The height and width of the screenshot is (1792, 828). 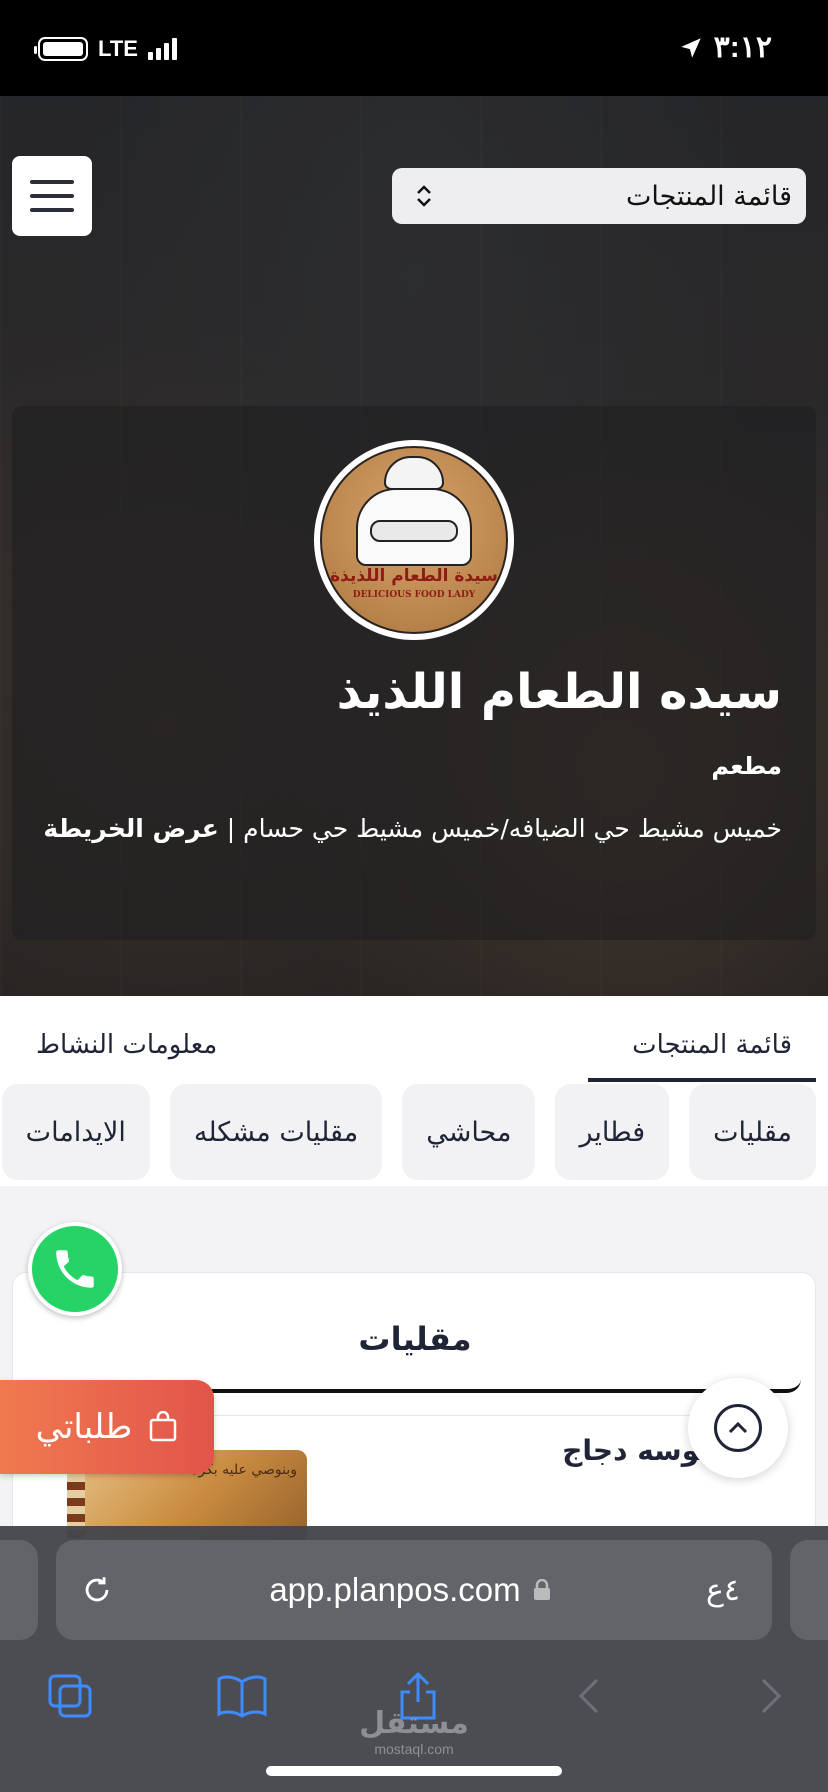 I want to click on logo-text-english: DELICIOUS FOOD LADY, so click(x=414, y=595).